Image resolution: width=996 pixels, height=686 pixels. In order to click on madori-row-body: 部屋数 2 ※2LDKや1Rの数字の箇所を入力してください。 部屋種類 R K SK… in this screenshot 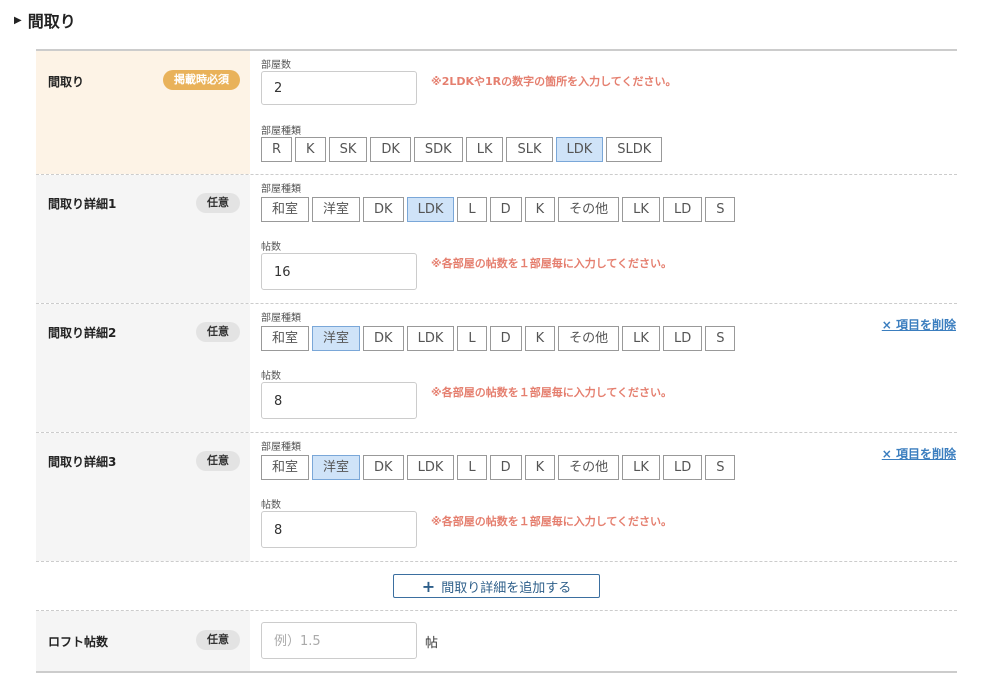, I will do `click(603, 112)`.